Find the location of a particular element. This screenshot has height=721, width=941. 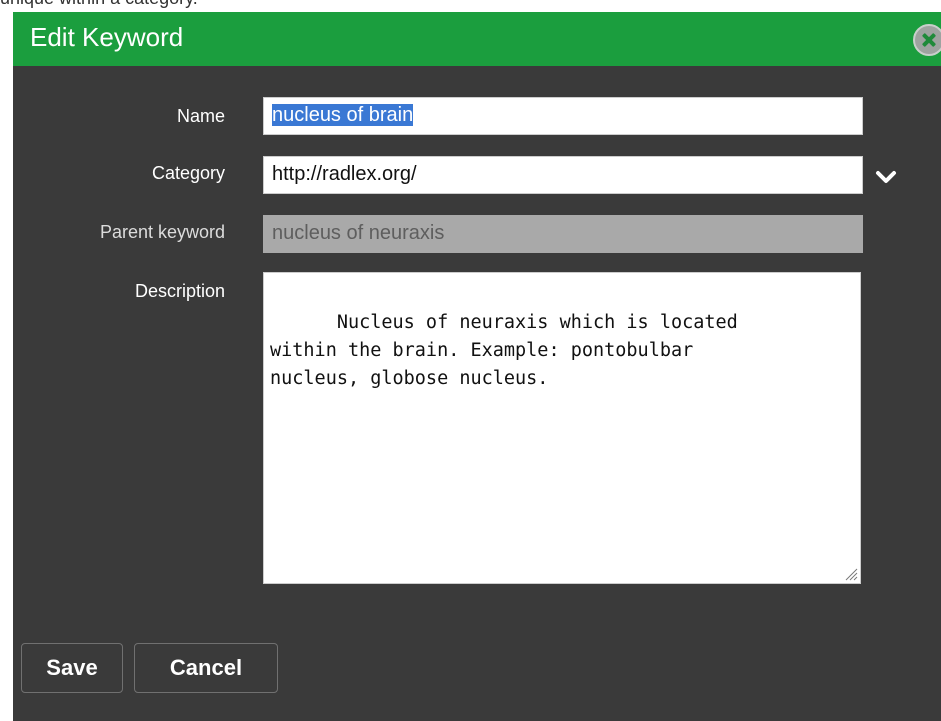

parent-keyword-label: Parent keyword is located at coordinates (162, 232).